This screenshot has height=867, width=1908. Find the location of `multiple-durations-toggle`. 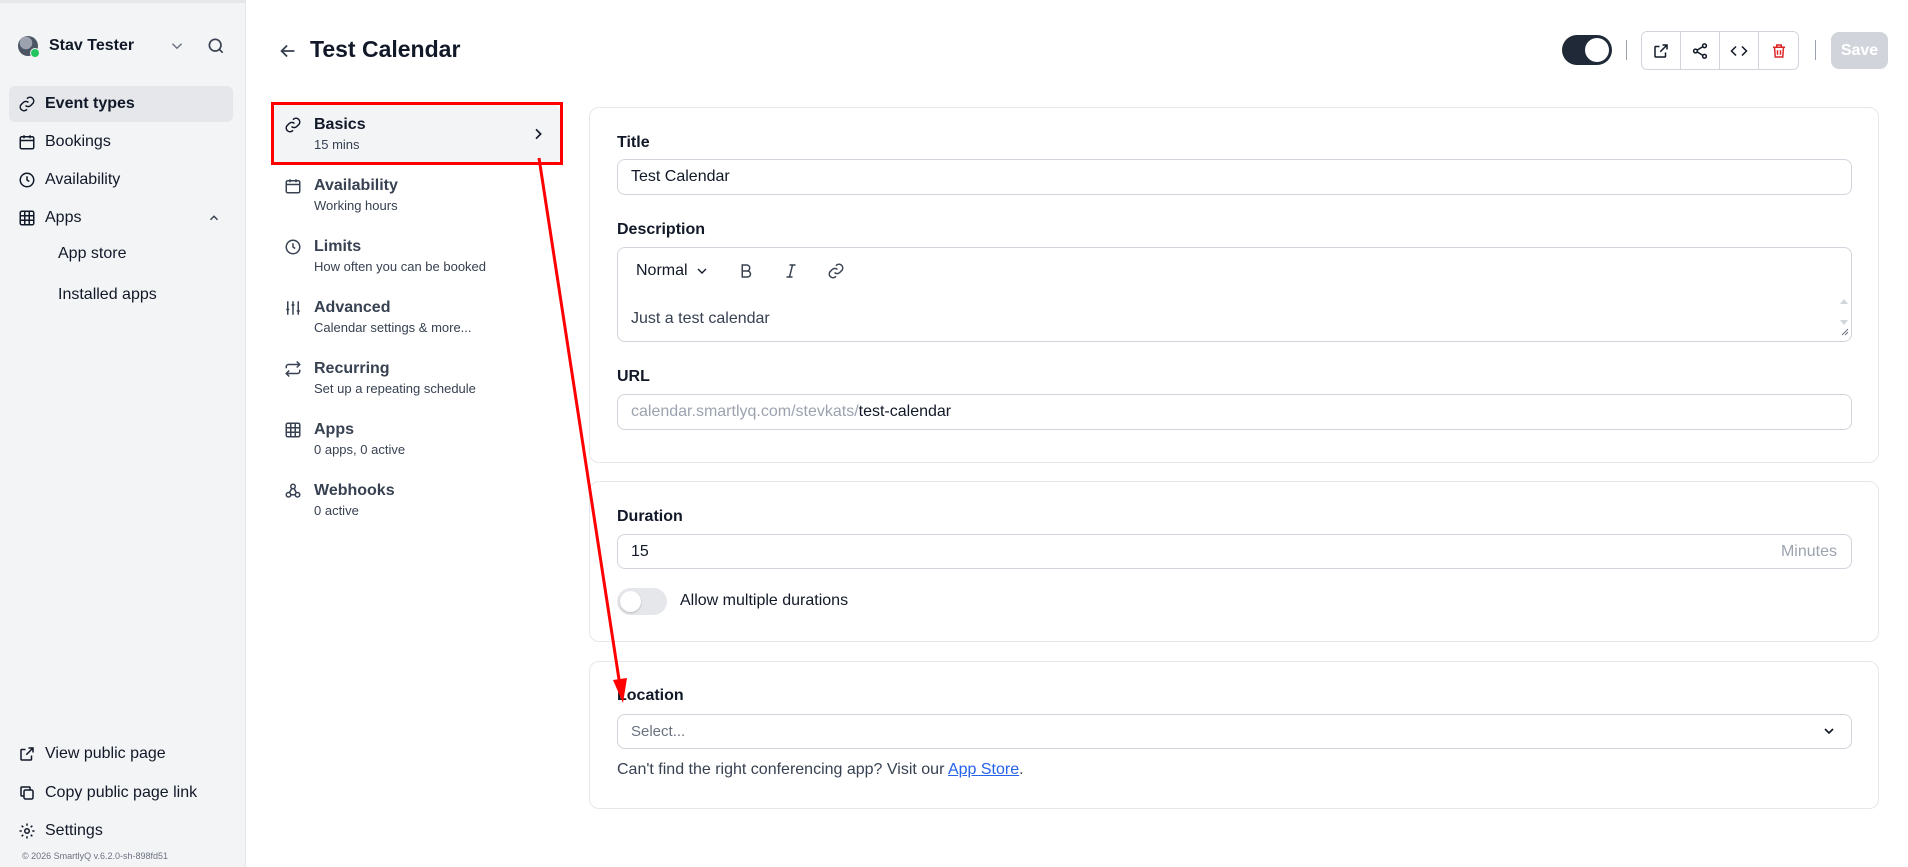

multiple-durations-toggle is located at coordinates (642, 601).